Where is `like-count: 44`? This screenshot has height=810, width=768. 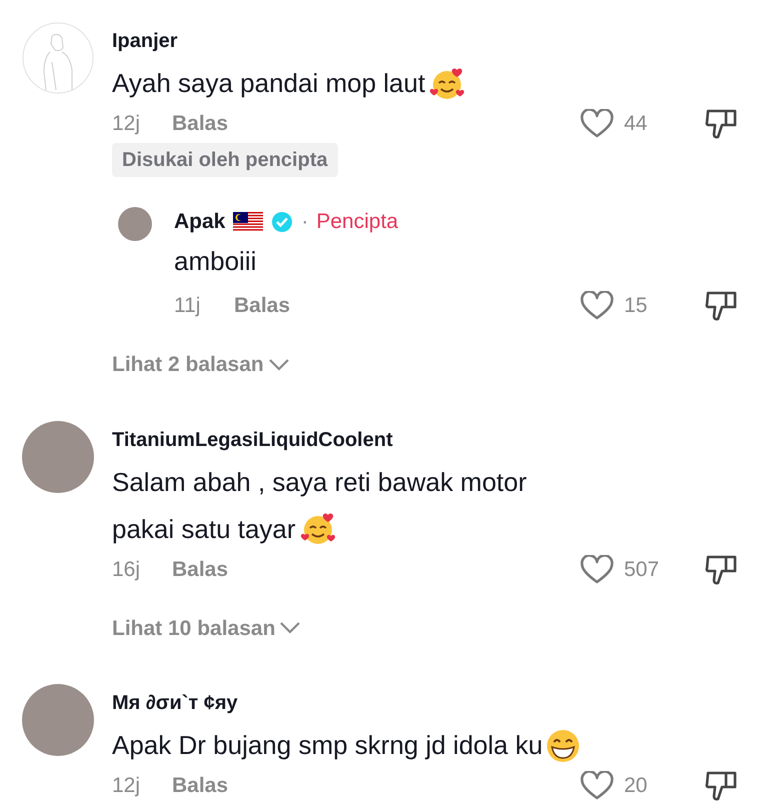 like-count: 44 is located at coordinates (636, 124).